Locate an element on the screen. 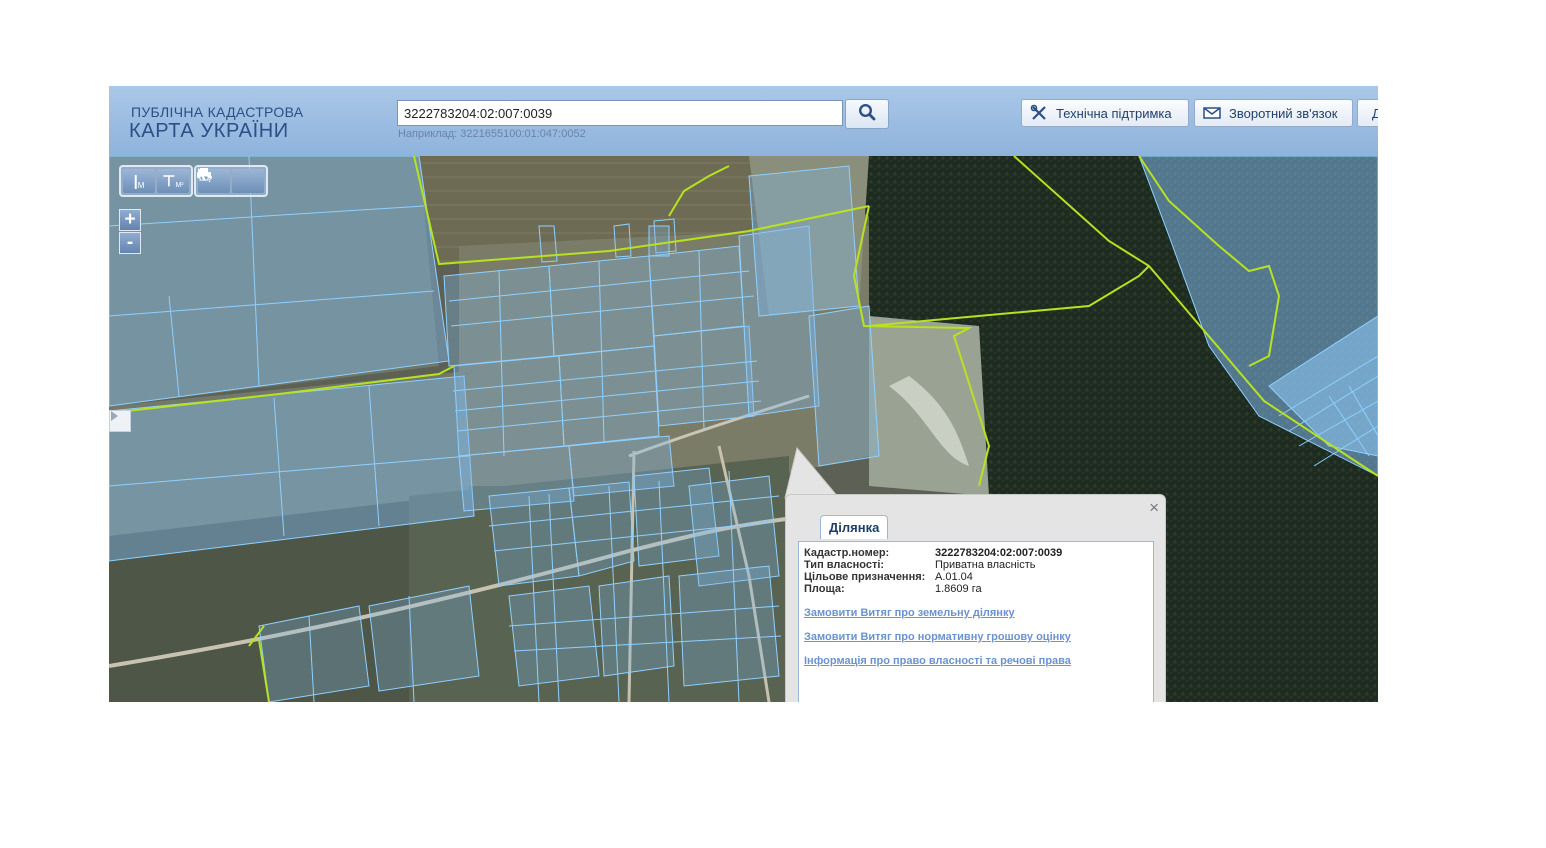  search-button is located at coordinates (867, 114).